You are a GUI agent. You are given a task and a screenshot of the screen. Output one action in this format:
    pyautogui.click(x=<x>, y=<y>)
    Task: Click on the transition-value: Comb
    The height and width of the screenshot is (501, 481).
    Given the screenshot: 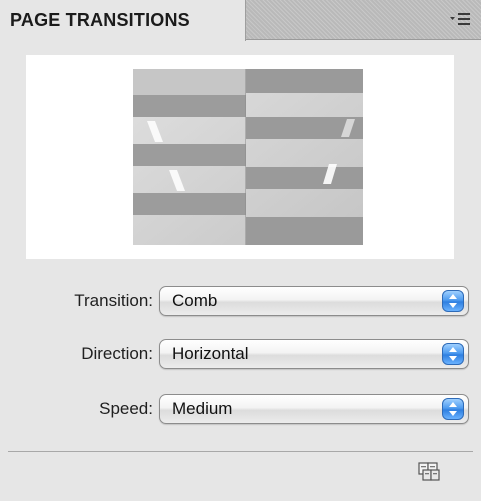 What is the action you would take?
    pyautogui.click(x=195, y=300)
    